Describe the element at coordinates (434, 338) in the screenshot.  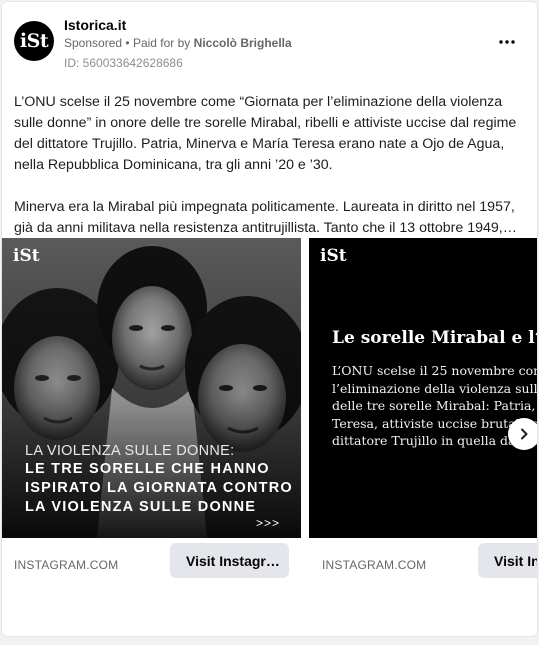
I see `slide-title: Le sorelle Mirabal e l’ON` at that location.